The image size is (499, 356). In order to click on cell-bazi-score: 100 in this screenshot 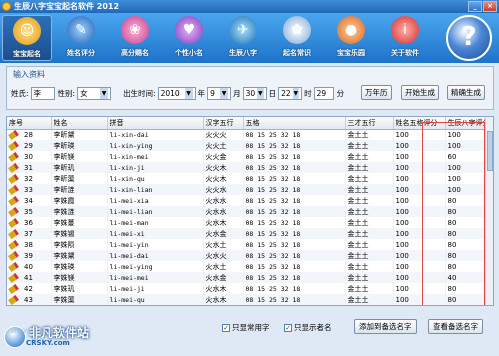, I will do `click(466, 178)`.